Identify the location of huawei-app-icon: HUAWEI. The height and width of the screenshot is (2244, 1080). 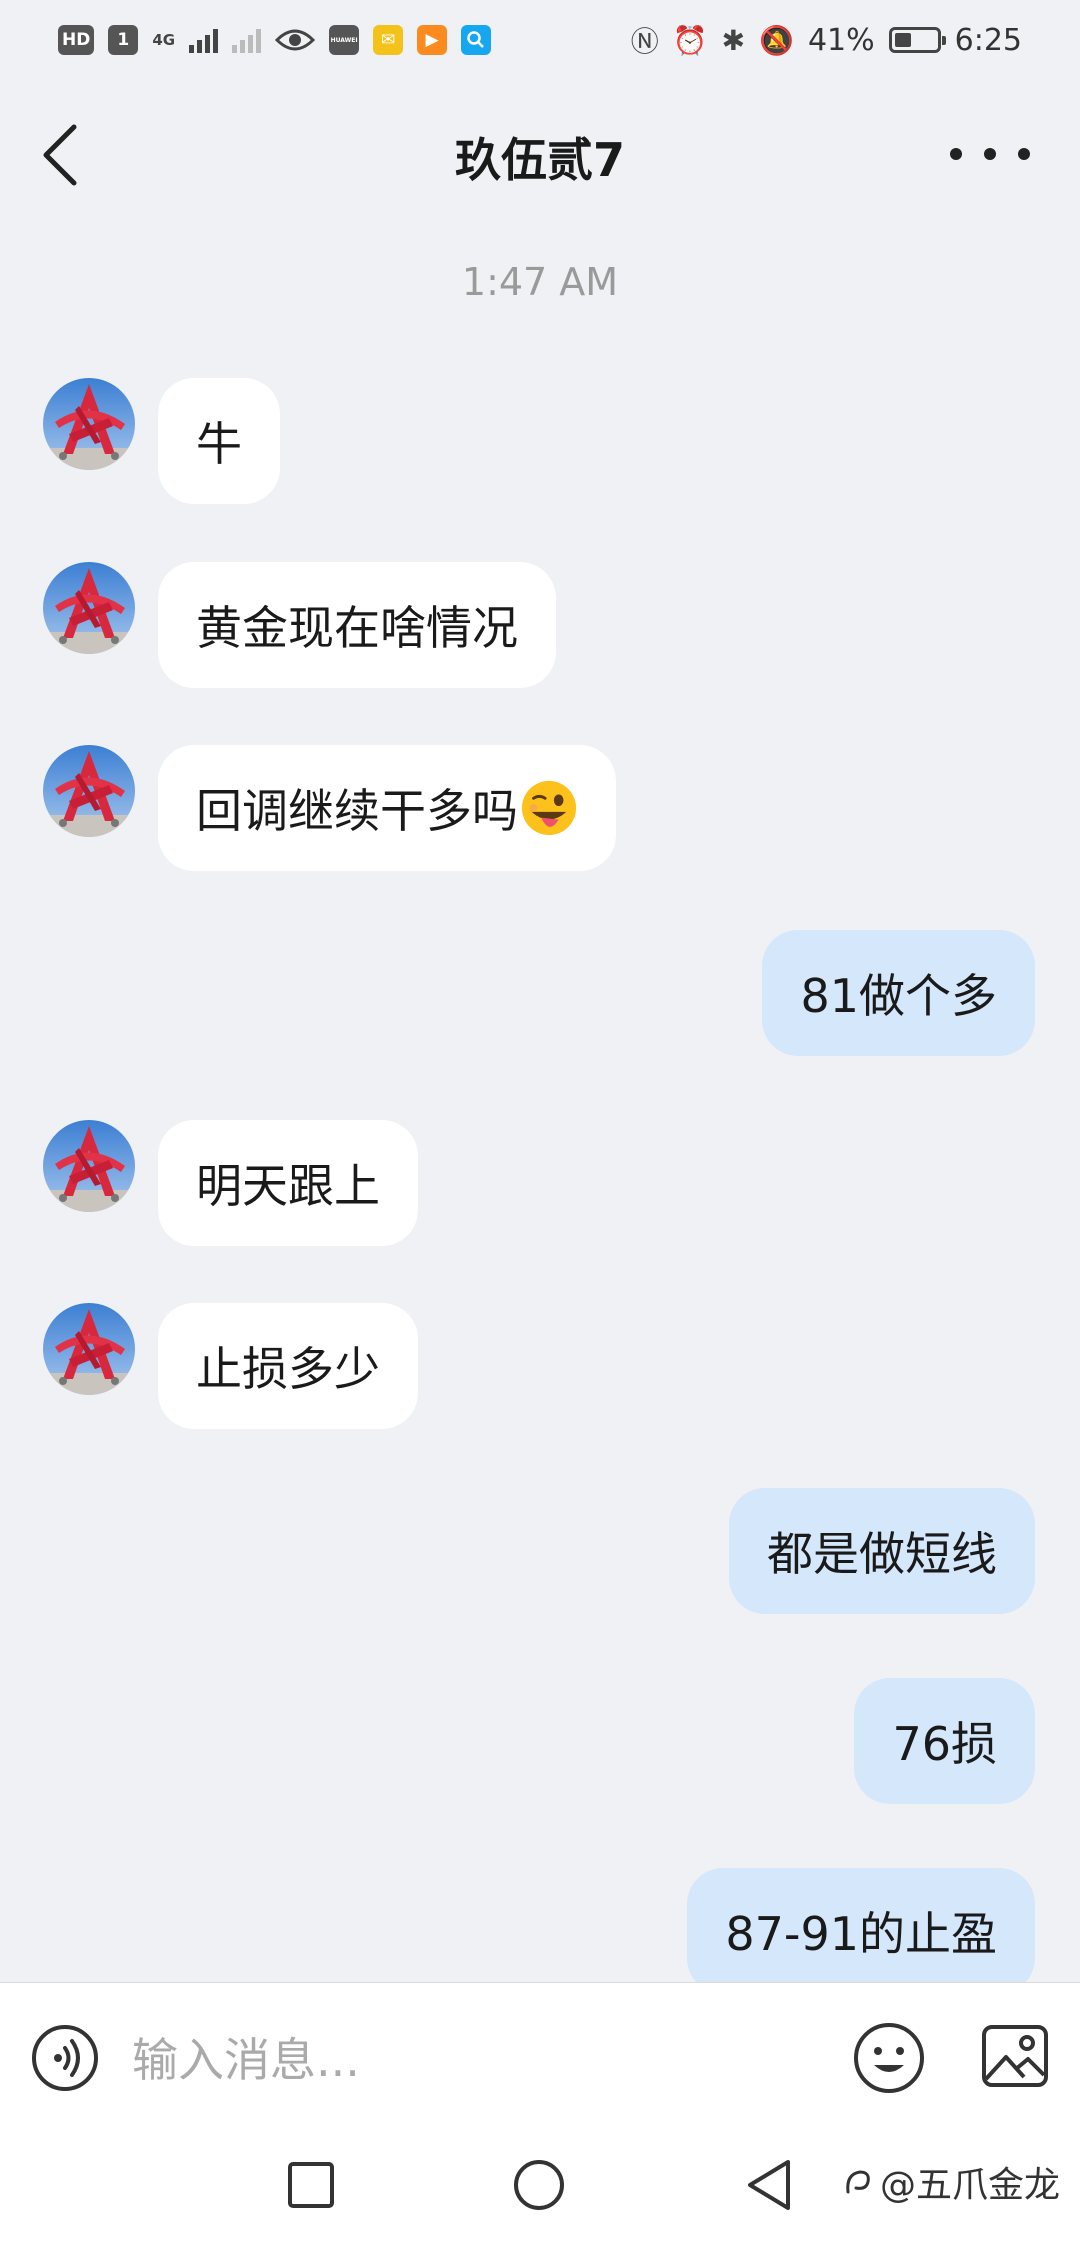
(344, 40).